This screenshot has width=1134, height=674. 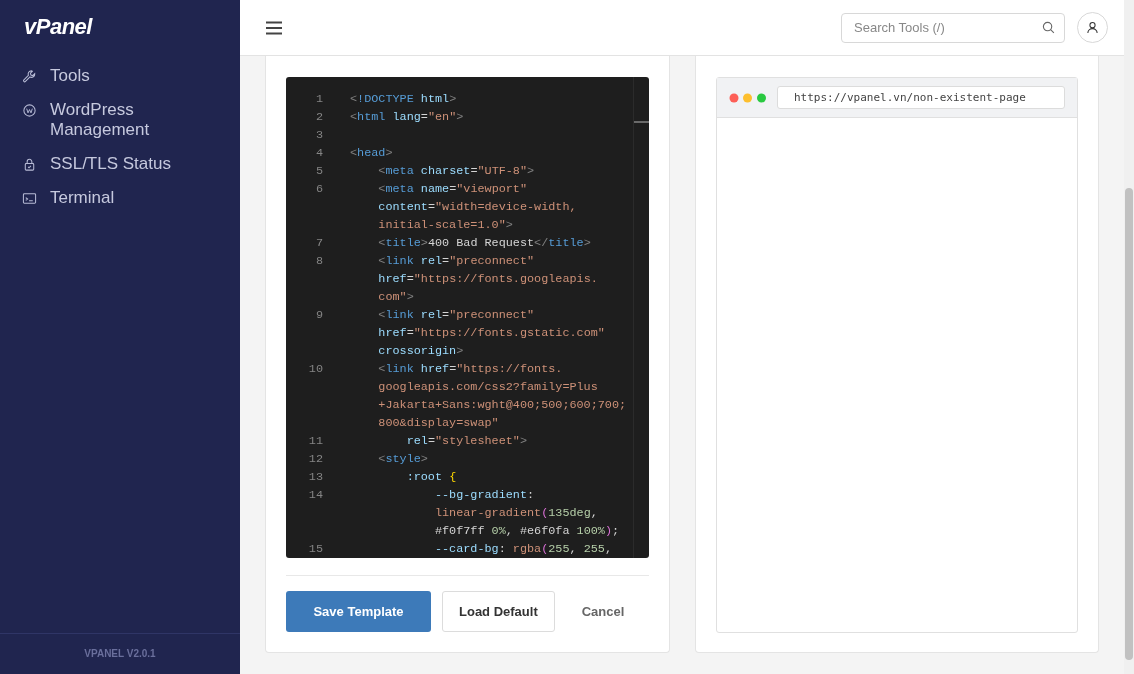 What do you see at coordinates (477, 207) in the screenshot?
I see `code-line: content="width=device-width,` at bounding box center [477, 207].